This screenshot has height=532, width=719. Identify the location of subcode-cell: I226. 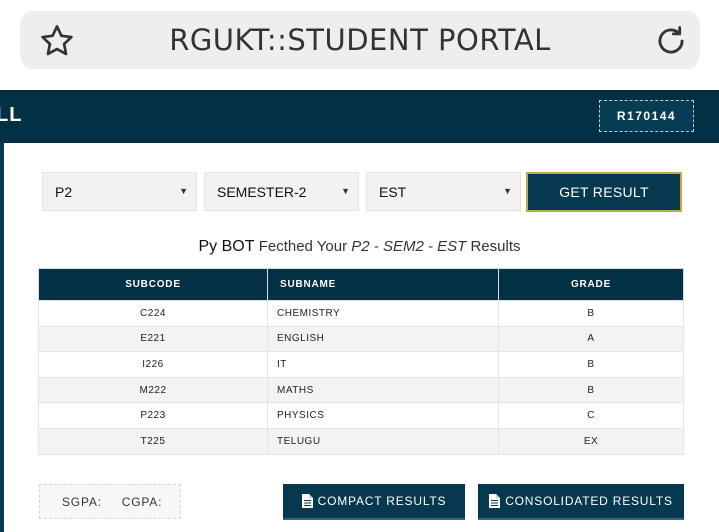
(153, 364).